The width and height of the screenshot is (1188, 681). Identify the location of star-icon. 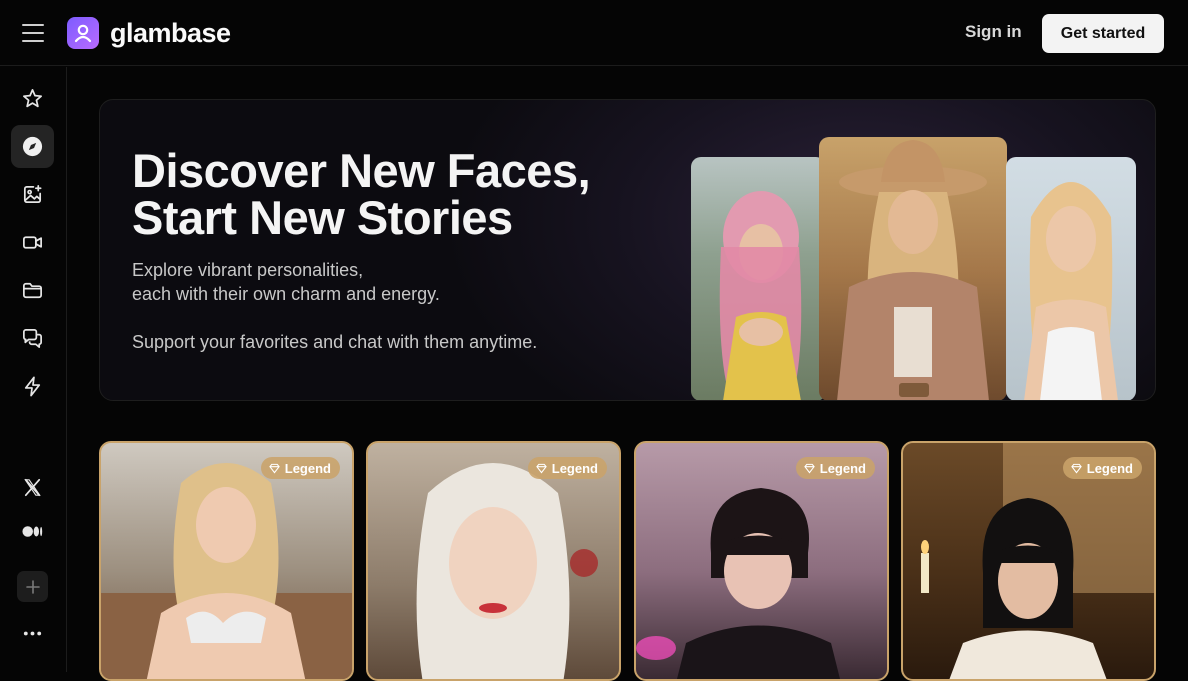
(32, 98).